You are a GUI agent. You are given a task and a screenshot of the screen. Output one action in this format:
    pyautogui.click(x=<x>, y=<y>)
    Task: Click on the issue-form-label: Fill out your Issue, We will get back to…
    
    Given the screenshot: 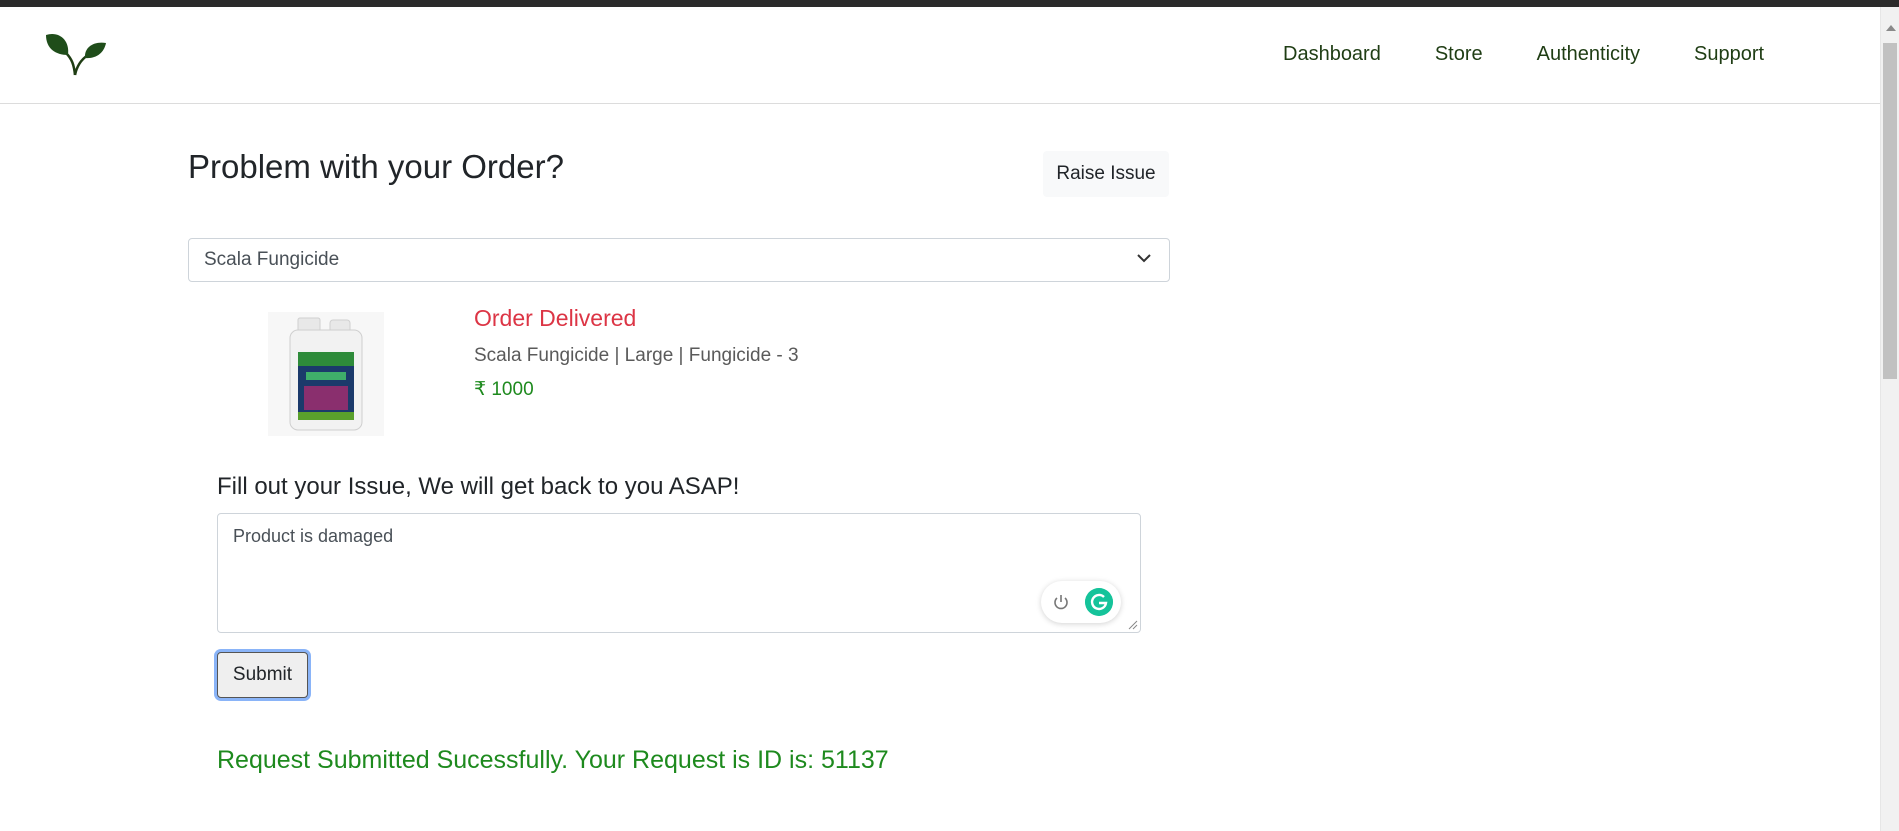 What is the action you would take?
    pyautogui.click(x=478, y=486)
    